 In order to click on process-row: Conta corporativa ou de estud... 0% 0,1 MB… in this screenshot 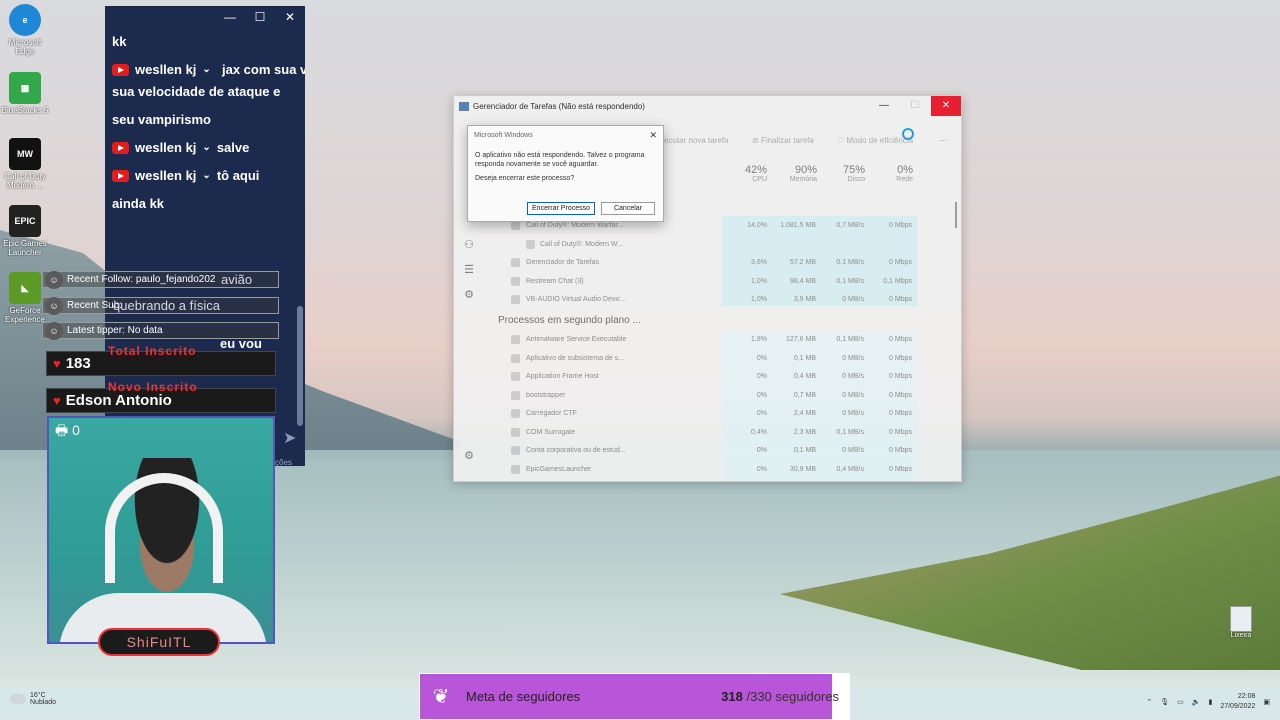, I will do `click(704, 451)`.